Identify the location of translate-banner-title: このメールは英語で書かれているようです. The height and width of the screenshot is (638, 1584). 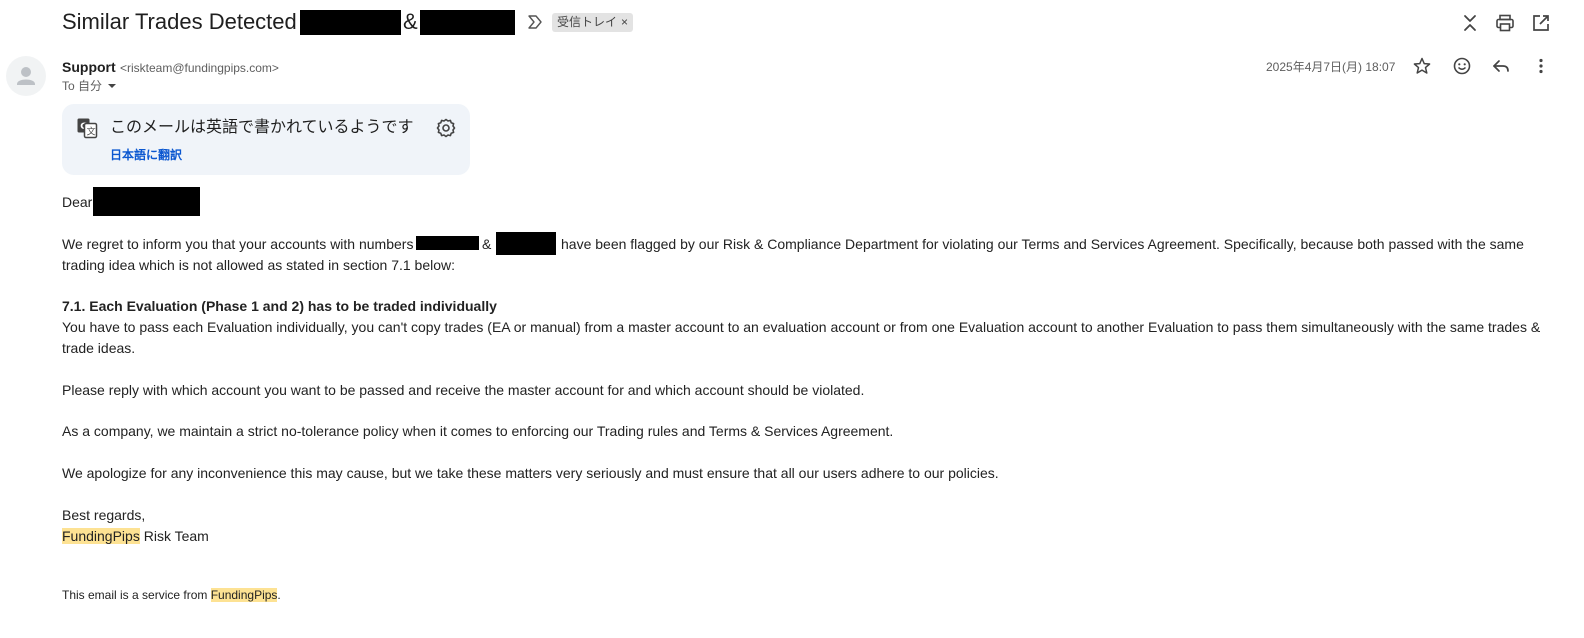
(262, 127).